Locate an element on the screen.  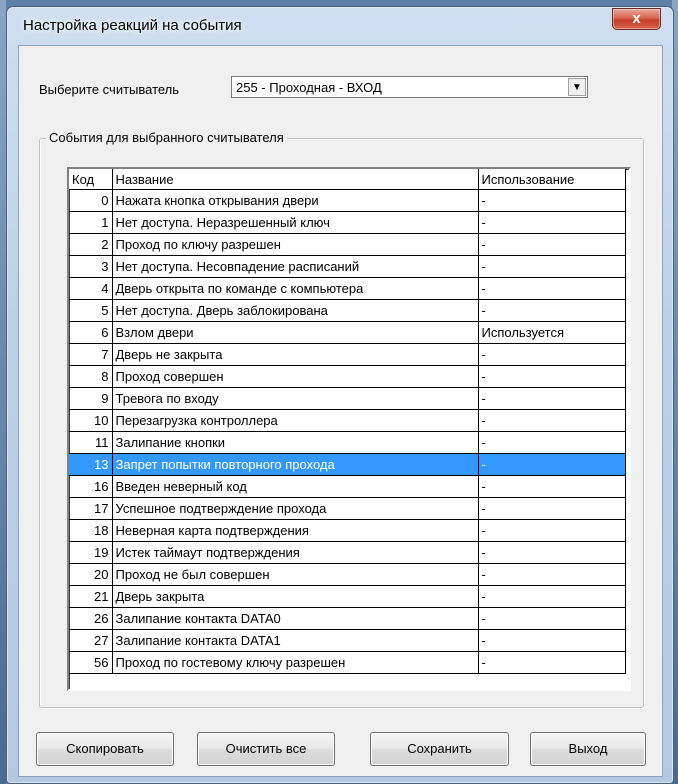
event-code-cell: 18 is located at coordinates (91, 530).